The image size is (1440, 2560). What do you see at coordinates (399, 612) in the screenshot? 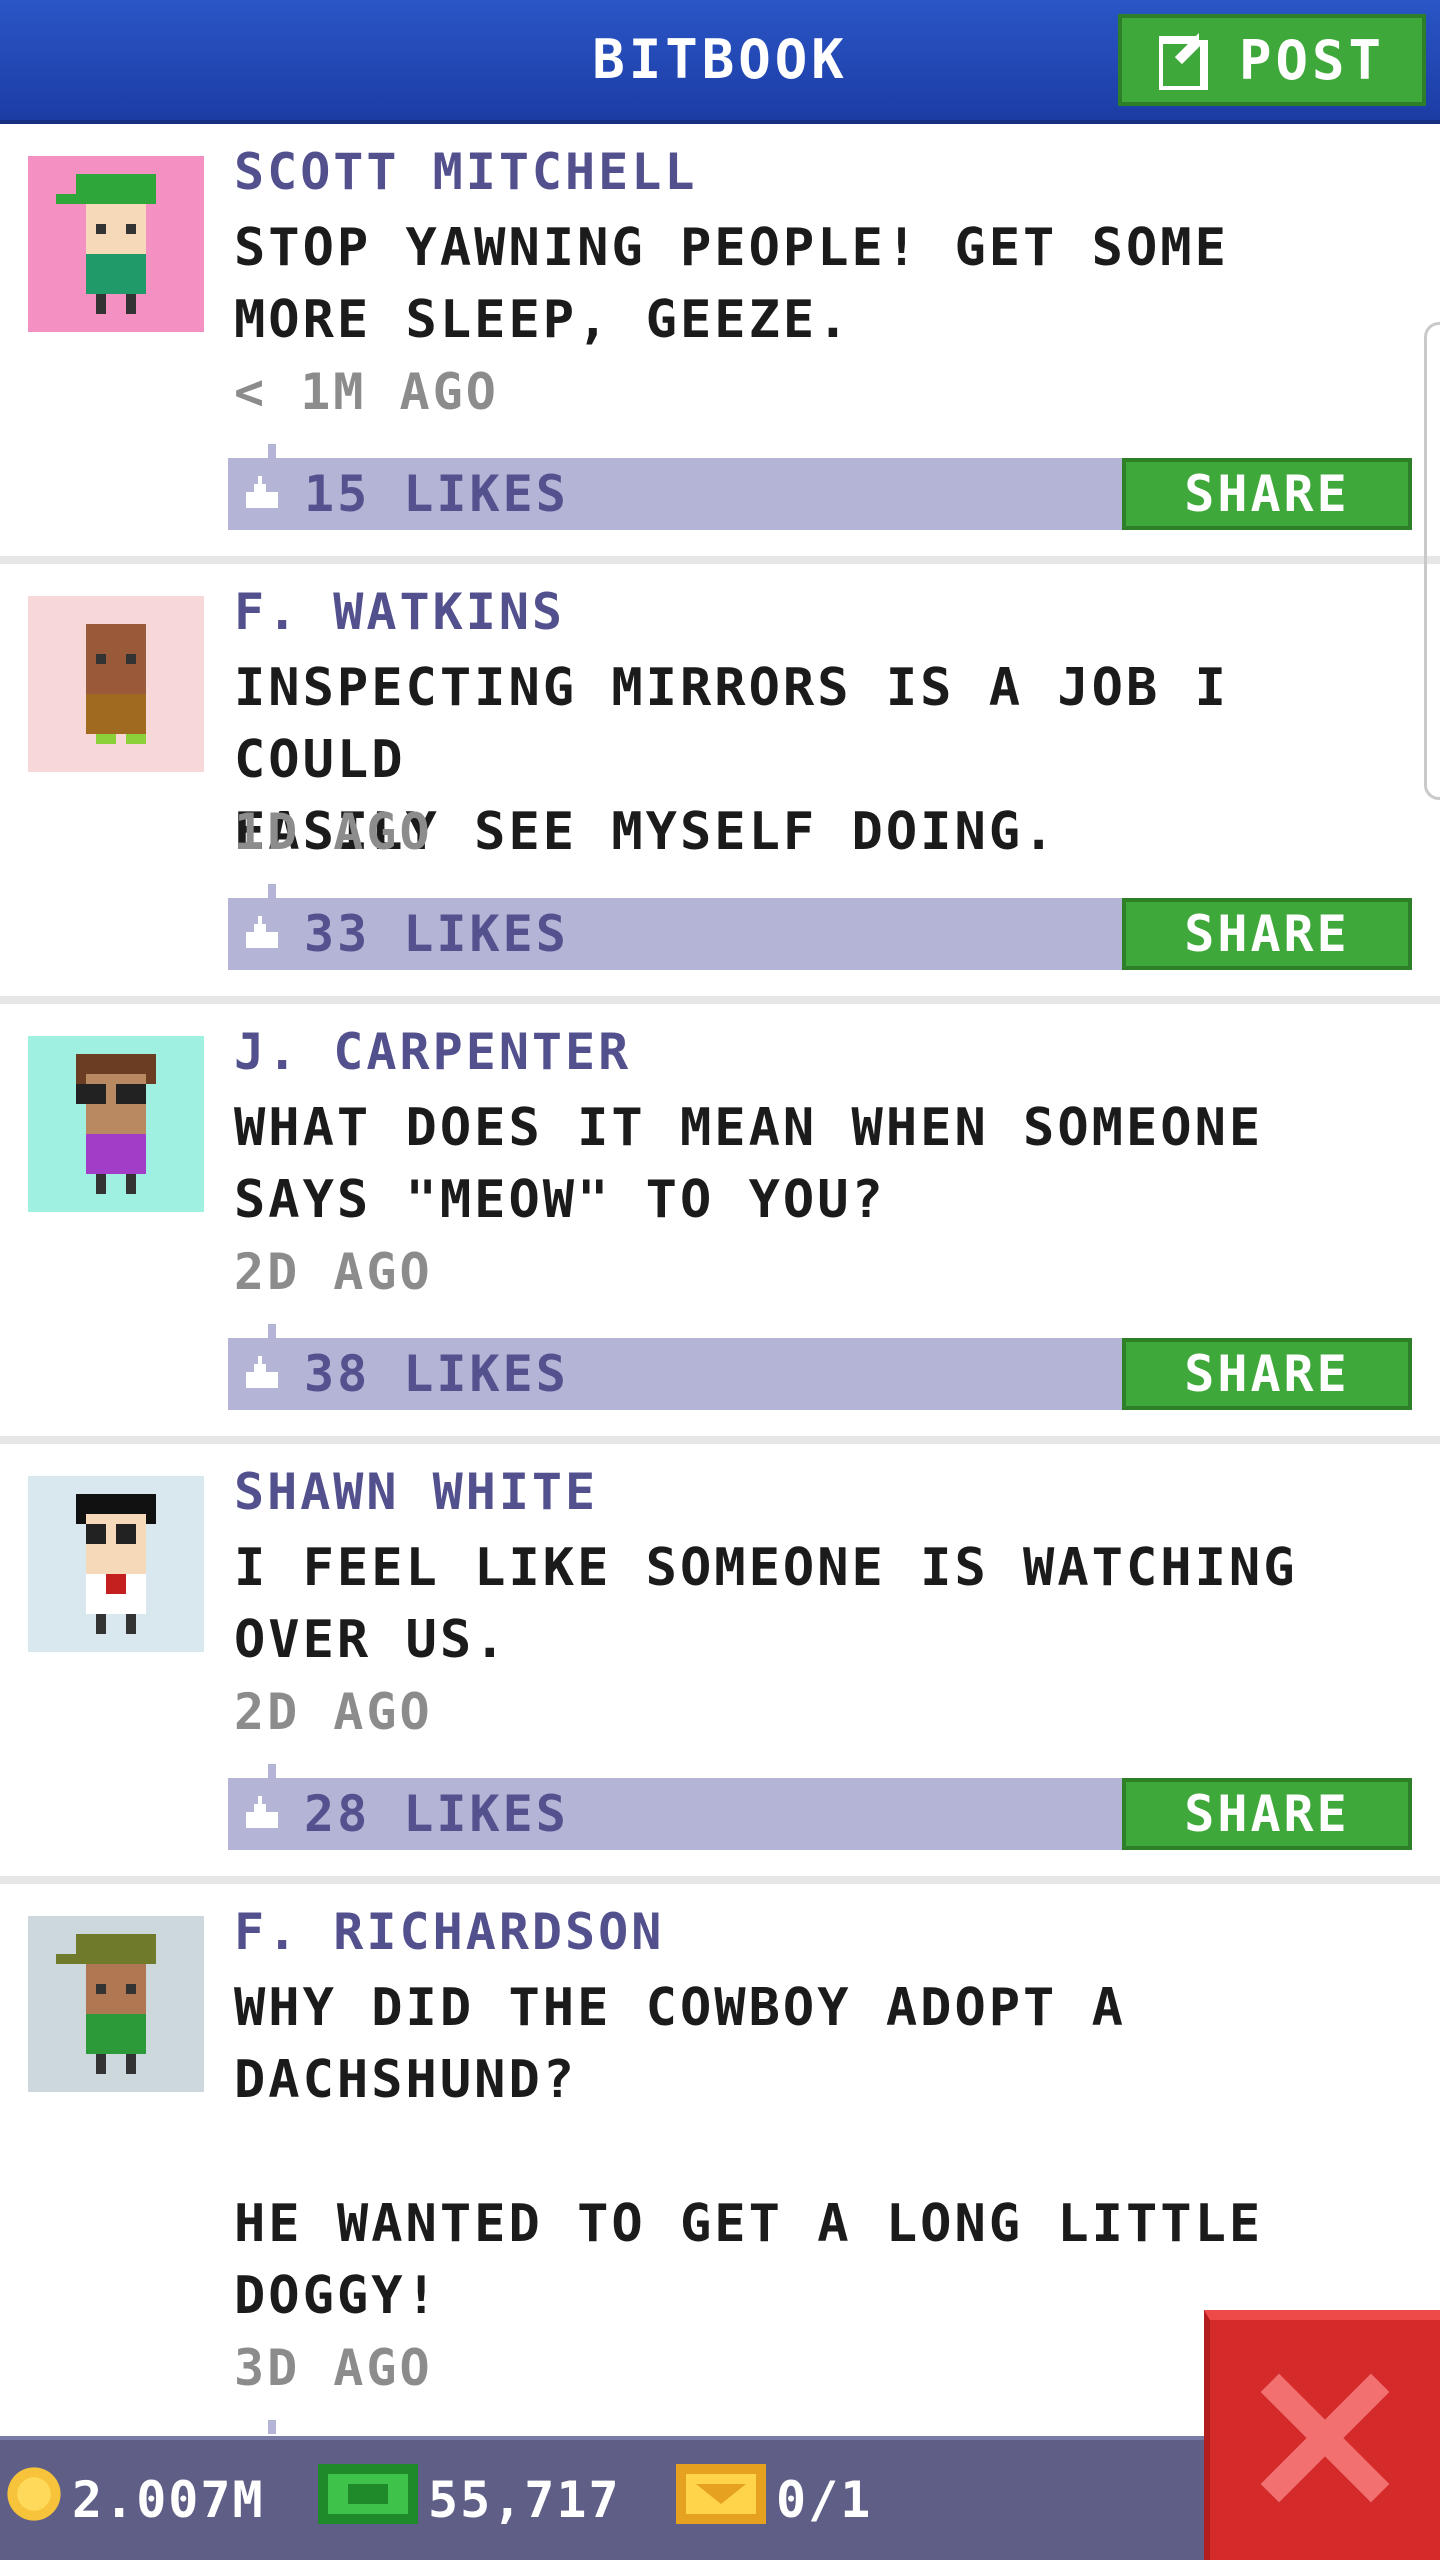
I see `post-author: F. WATKINS` at bounding box center [399, 612].